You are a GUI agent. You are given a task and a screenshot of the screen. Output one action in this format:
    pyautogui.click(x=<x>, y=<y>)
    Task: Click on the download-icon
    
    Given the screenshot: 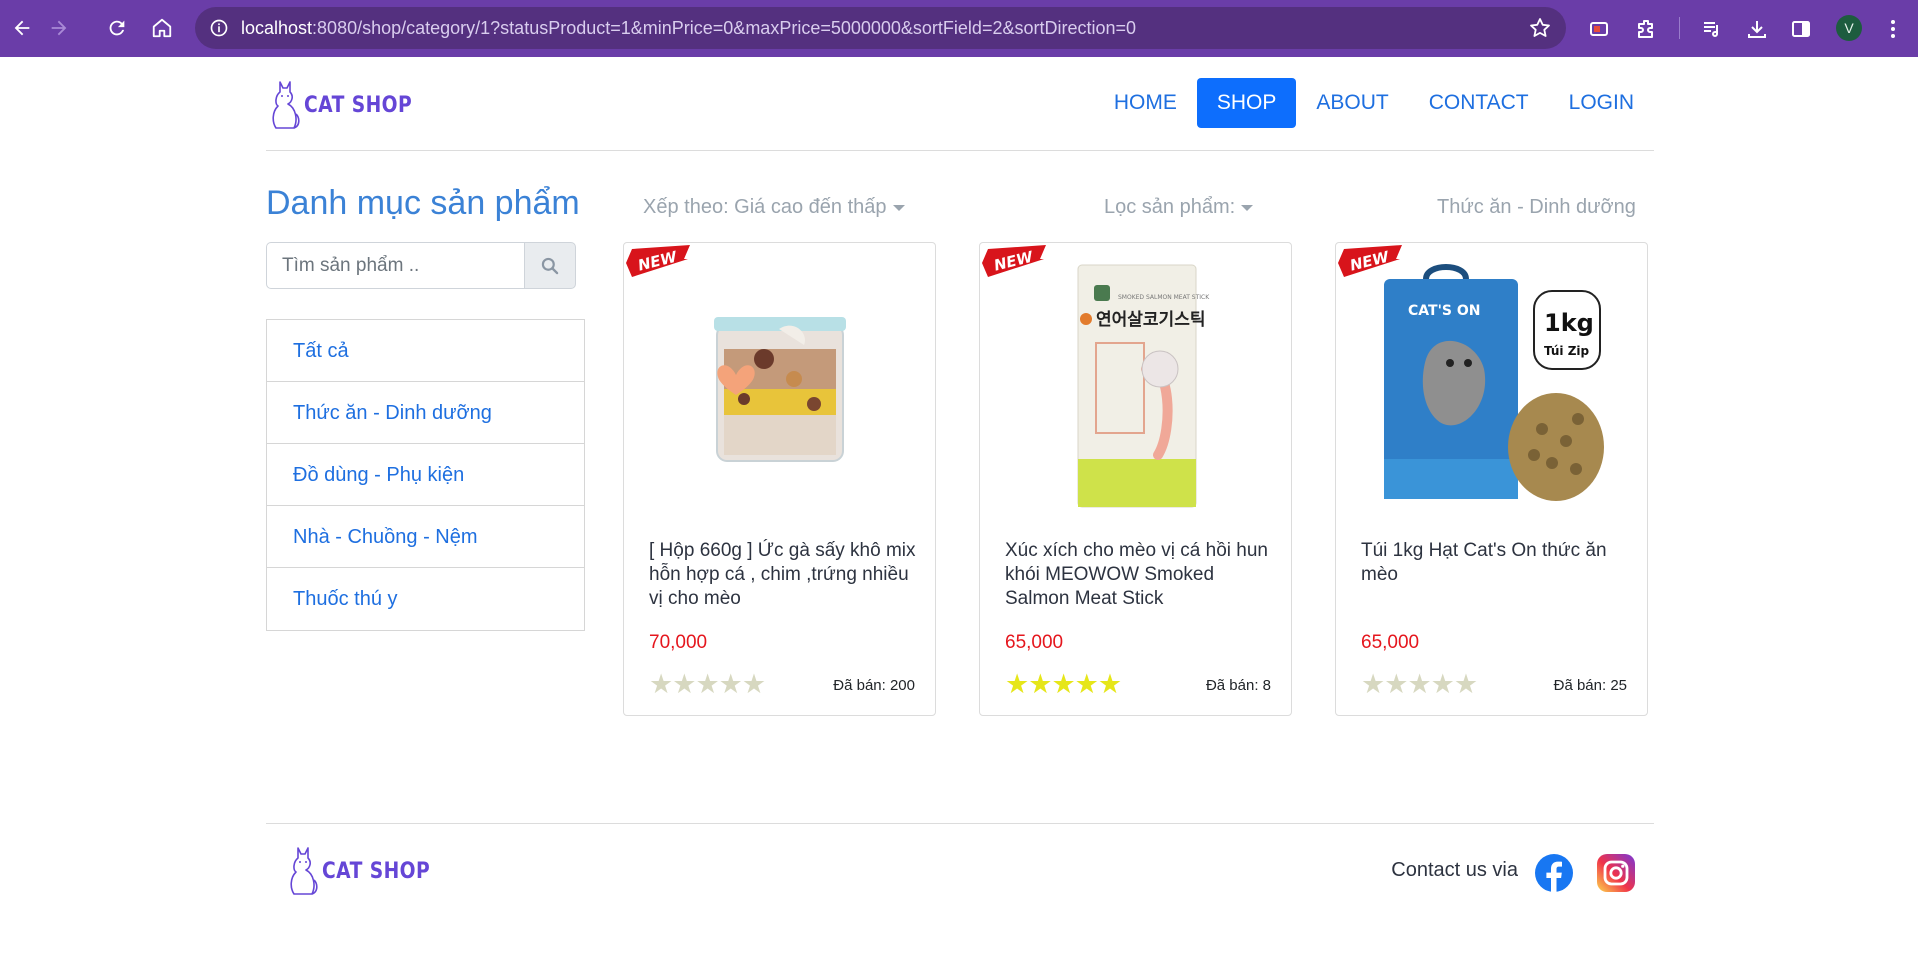 What is the action you would take?
    pyautogui.click(x=1757, y=29)
    